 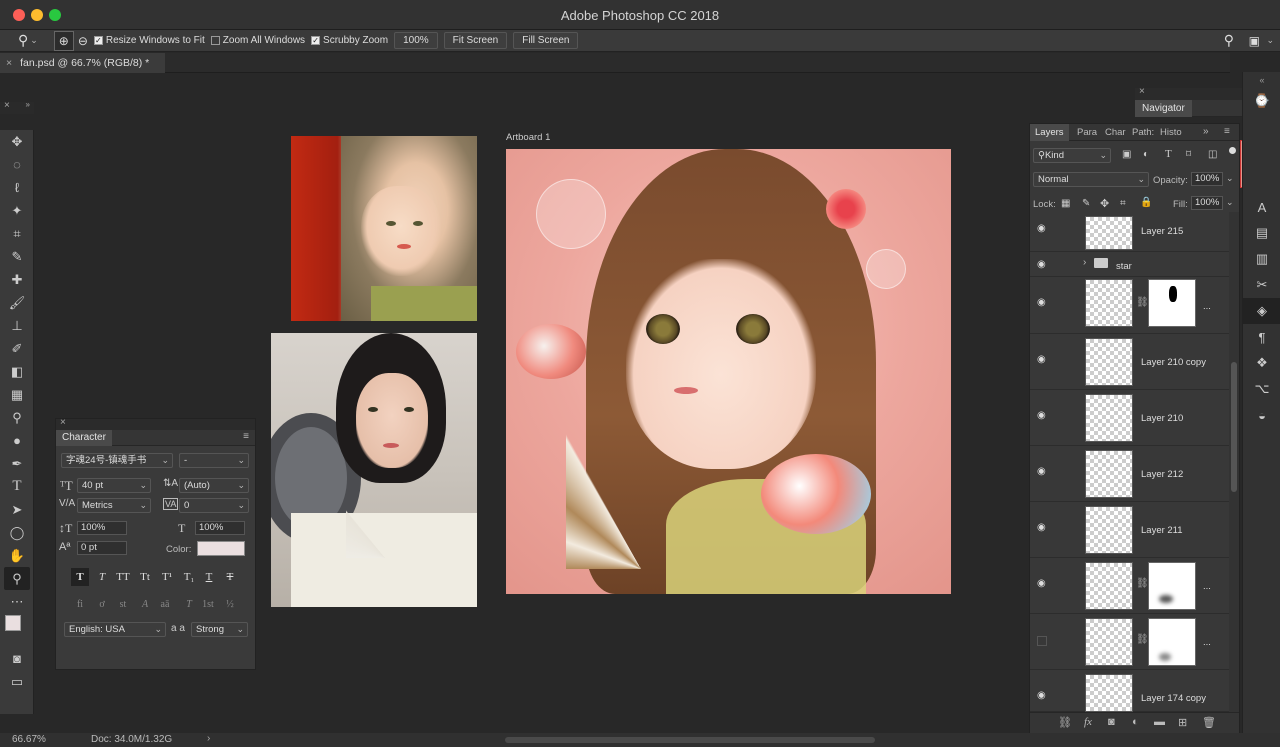 I want to click on ligatures-button: fi, so click(x=80, y=605).